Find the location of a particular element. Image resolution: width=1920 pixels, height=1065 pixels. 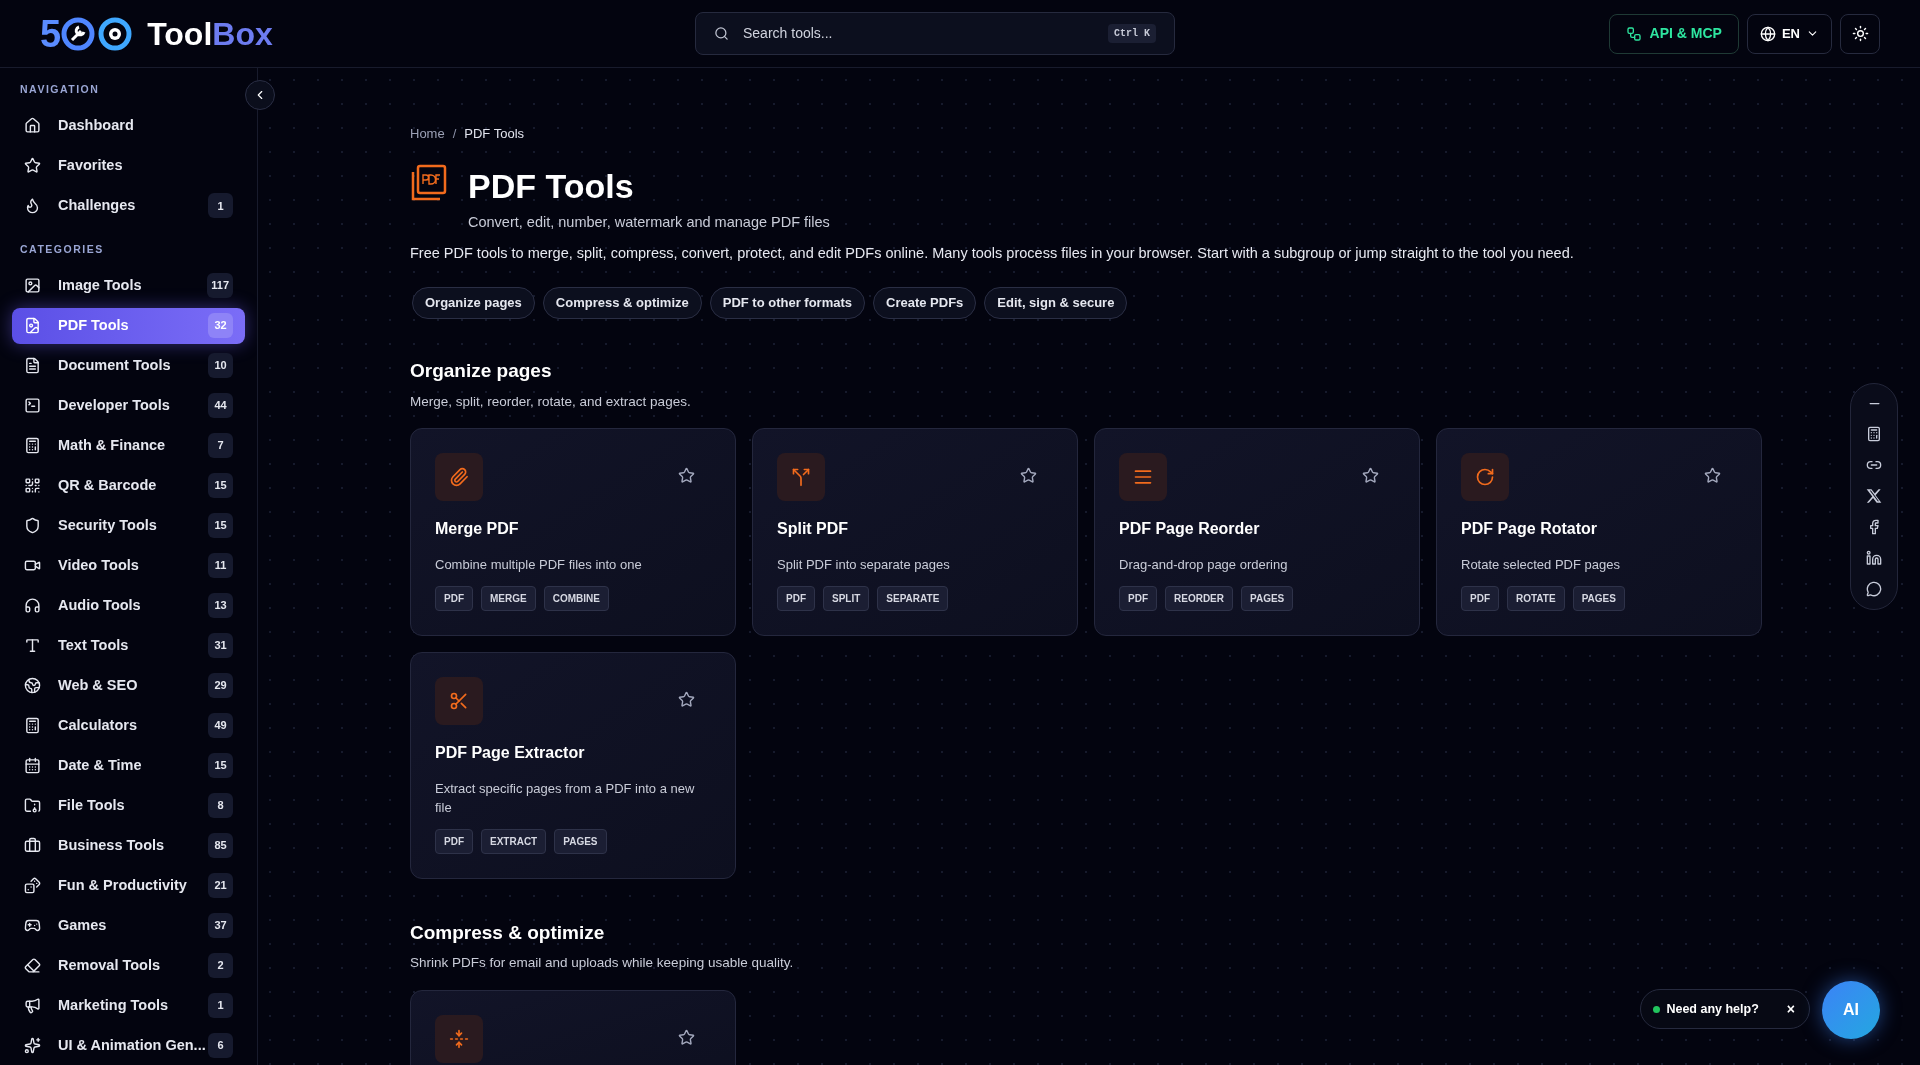

sidebar-item: Removal Tools 2 is located at coordinates (128, 965).